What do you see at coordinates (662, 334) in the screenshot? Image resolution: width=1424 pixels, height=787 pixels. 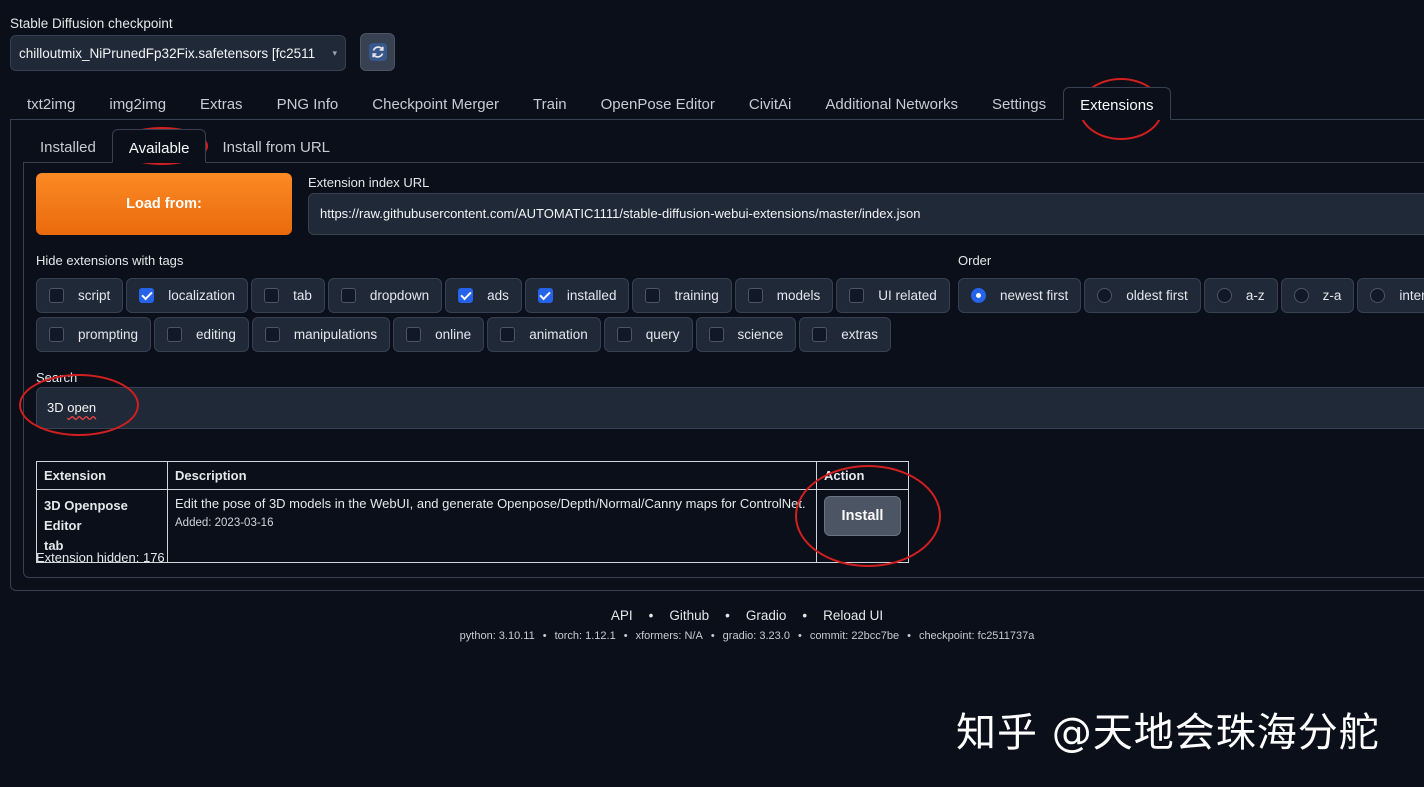 I see `tag-label: query` at bounding box center [662, 334].